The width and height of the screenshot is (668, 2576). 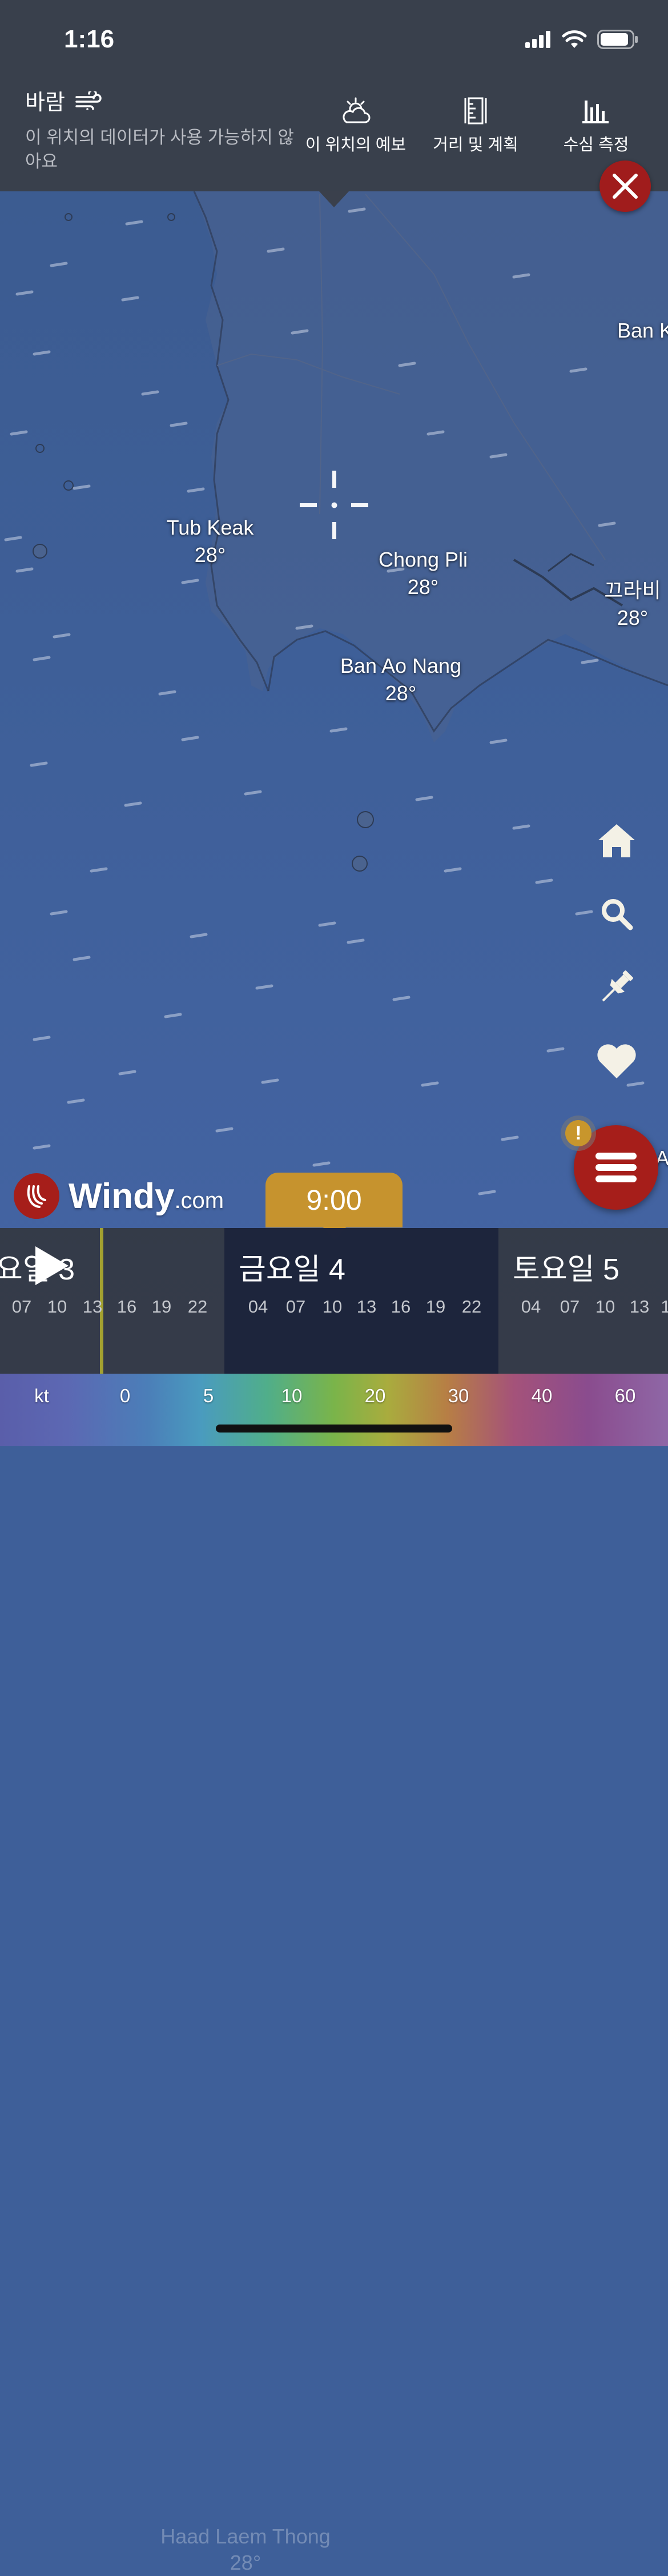 I want to click on day-label-saturday: 토요일 5, so click(x=566, y=1266).